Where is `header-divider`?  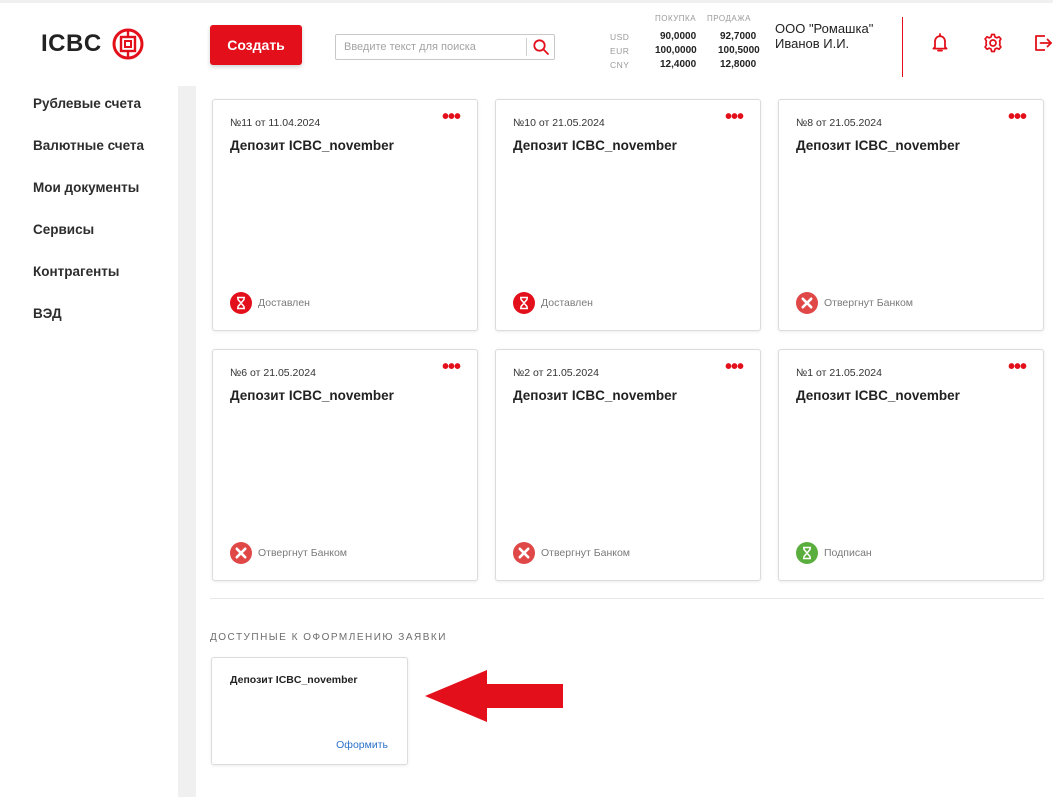
header-divider is located at coordinates (902, 47).